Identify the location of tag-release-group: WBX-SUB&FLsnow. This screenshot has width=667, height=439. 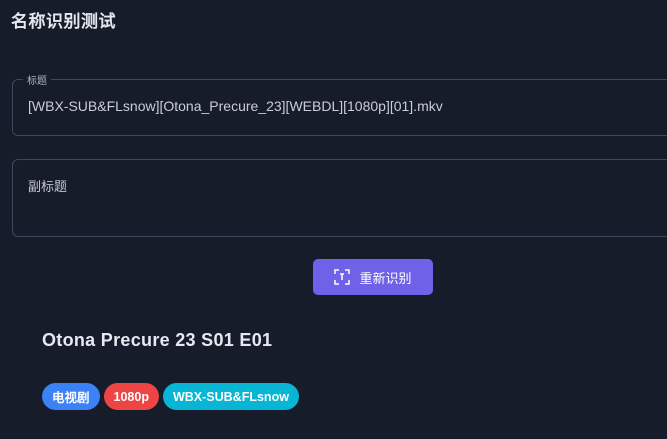
(230, 396).